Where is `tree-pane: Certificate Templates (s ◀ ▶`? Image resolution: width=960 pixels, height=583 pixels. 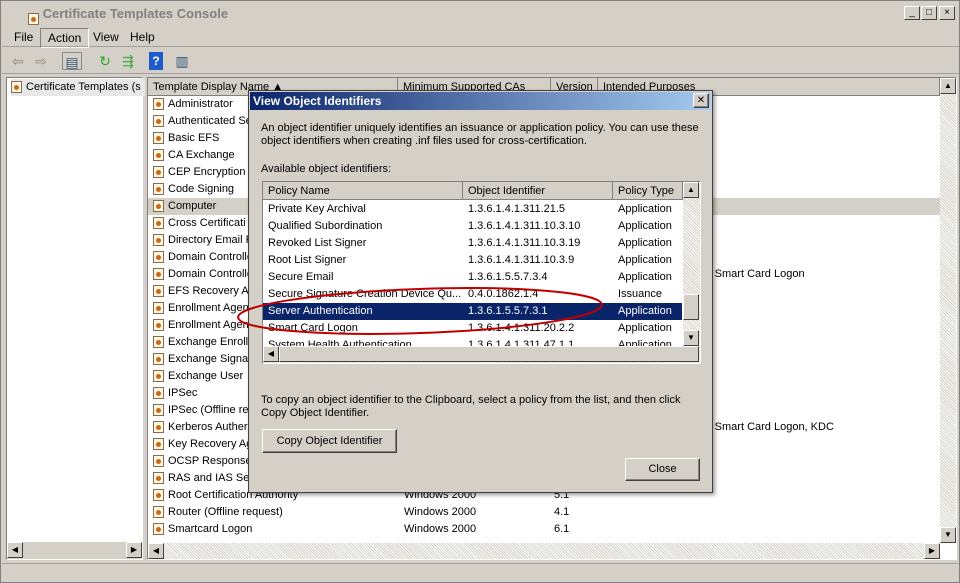
tree-pane: Certificate Templates (s ◀ ▶ is located at coordinates (75, 318).